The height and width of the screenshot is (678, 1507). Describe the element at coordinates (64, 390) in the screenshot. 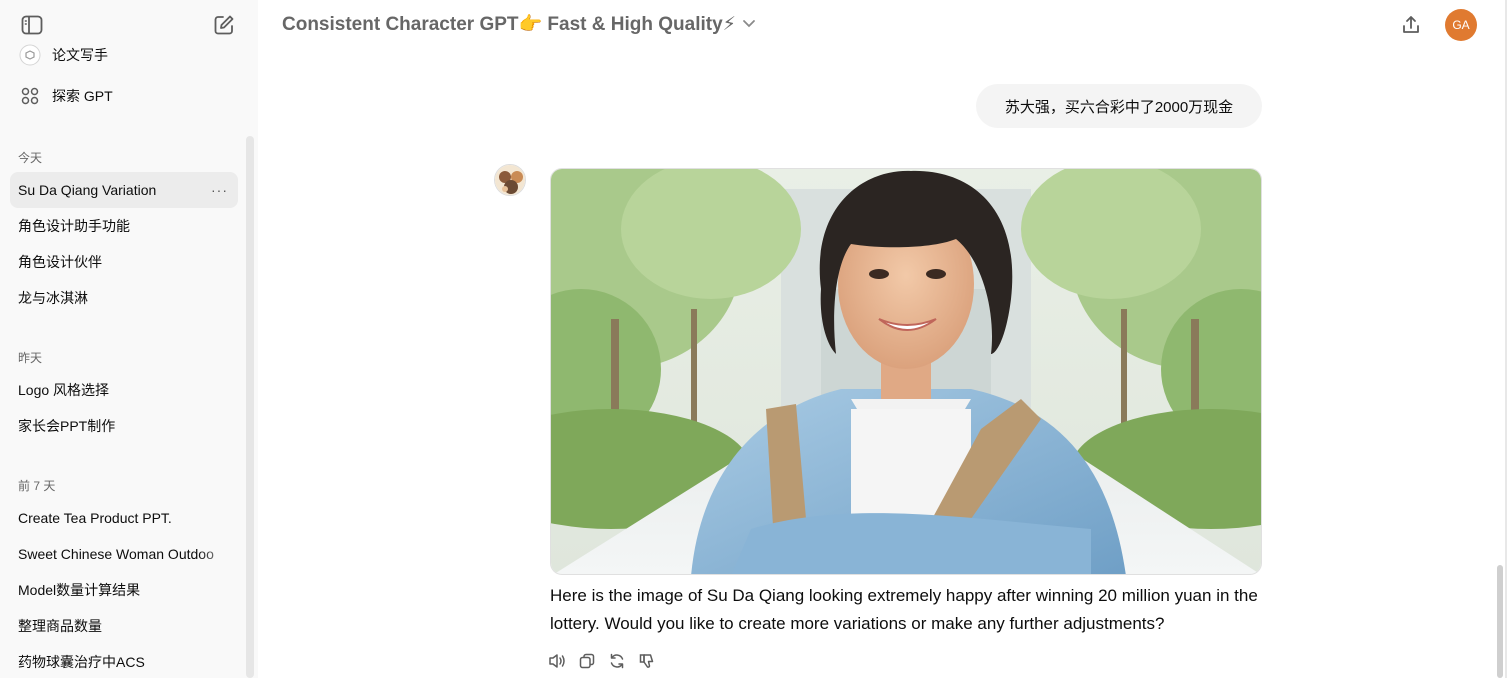

I see `chat-item-label: Logo 风格选择` at that location.